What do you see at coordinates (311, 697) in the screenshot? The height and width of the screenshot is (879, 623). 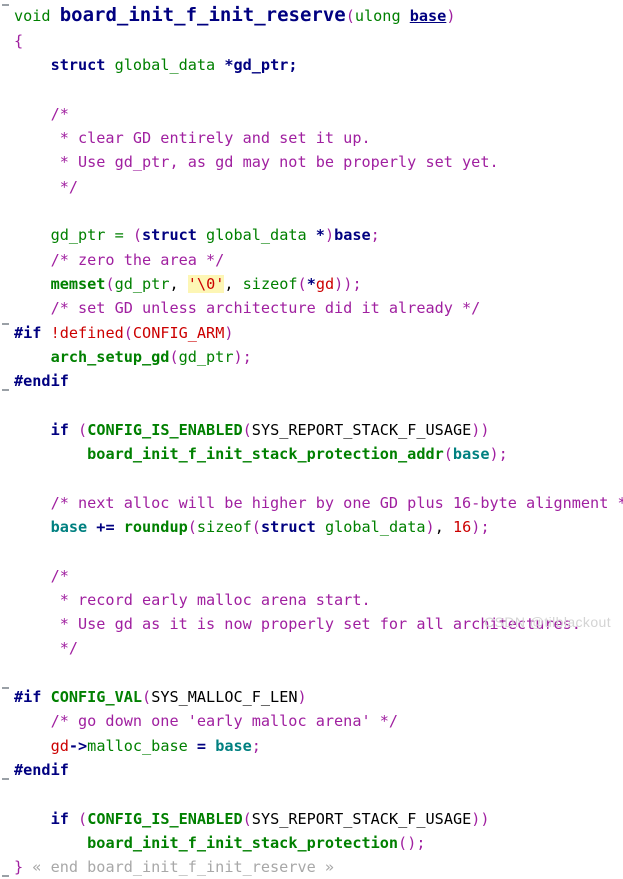 I see `code-line-preproc-if-malloc: #if CONFIG_VAL(SYS_MALLOC_F_LEN)` at bounding box center [311, 697].